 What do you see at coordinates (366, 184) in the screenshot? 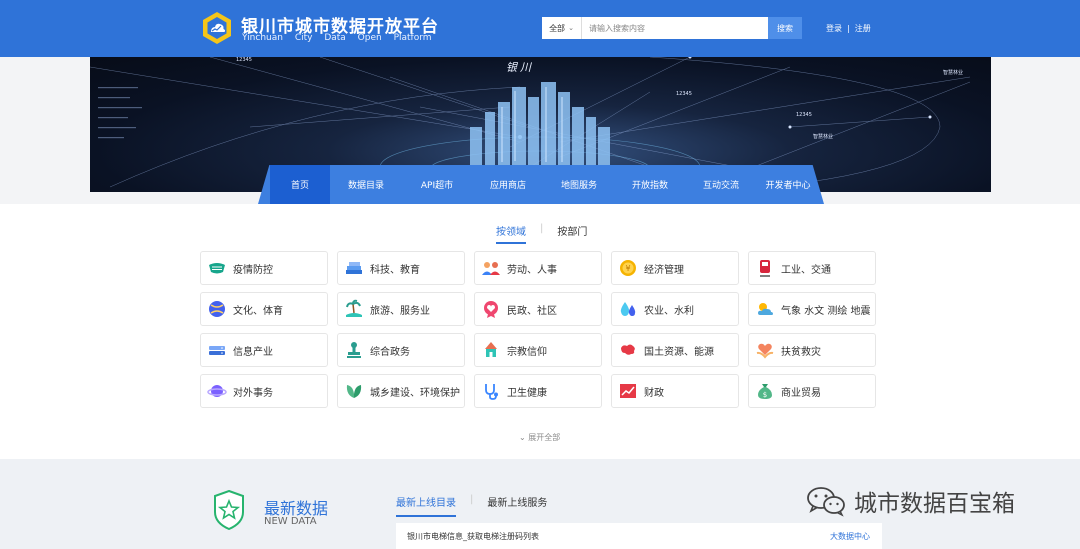
I see `nav-item-data-catalog: 数据目录` at bounding box center [366, 184].